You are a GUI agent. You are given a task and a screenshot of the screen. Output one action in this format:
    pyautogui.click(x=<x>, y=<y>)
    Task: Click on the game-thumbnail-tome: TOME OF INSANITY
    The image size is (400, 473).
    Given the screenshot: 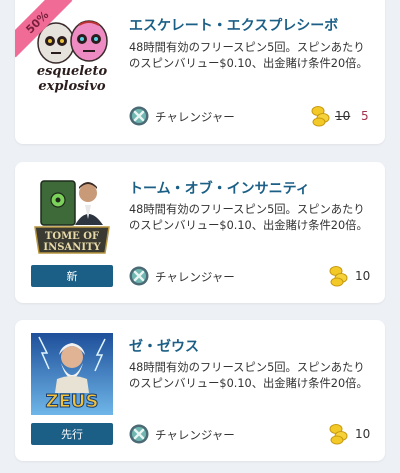 What is the action you would take?
    pyautogui.click(x=72, y=216)
    